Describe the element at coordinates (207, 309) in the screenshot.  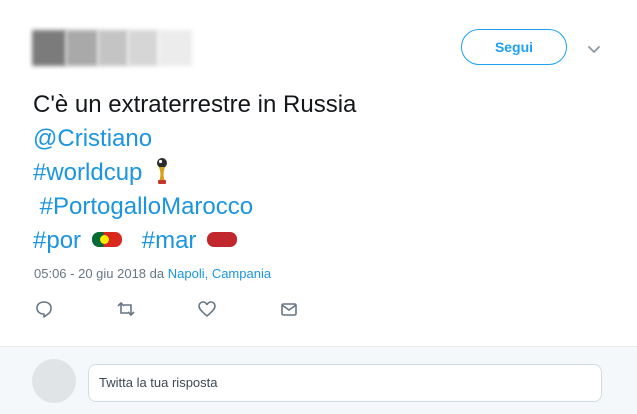
I see `like-icon` at that location.